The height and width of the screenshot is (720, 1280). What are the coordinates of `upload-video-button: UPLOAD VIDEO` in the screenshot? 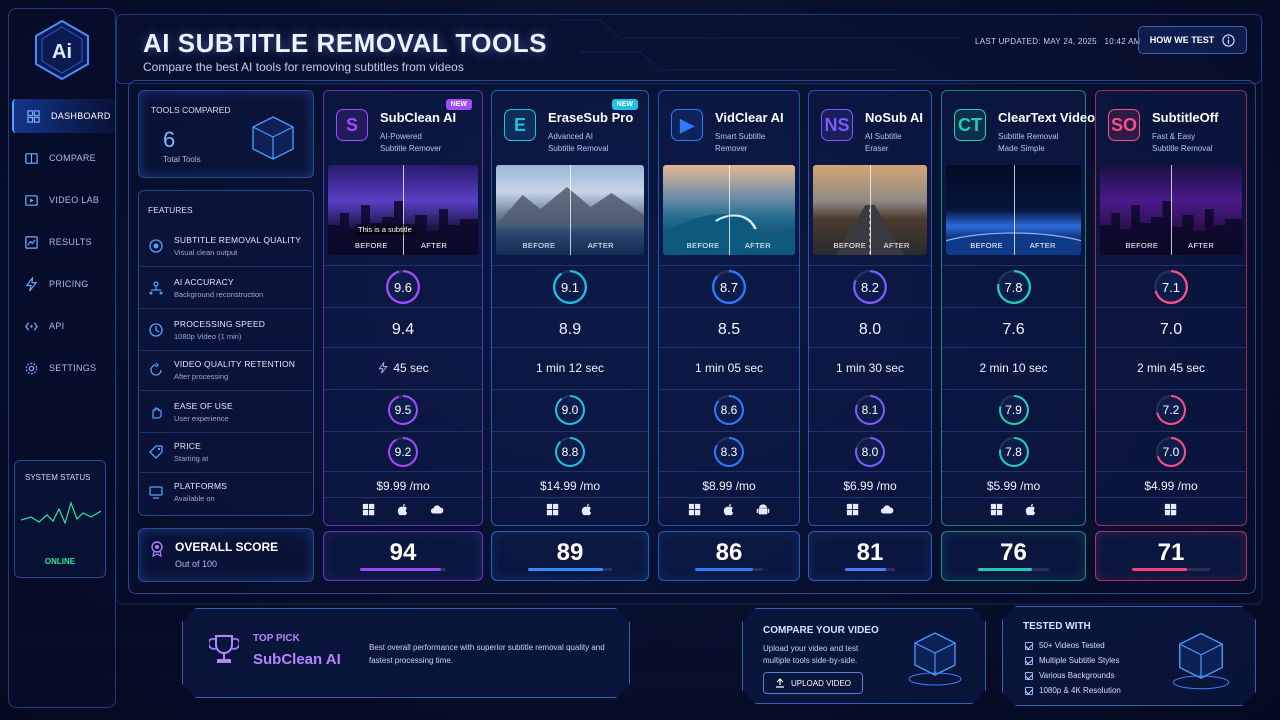 It's located at (813, 683).